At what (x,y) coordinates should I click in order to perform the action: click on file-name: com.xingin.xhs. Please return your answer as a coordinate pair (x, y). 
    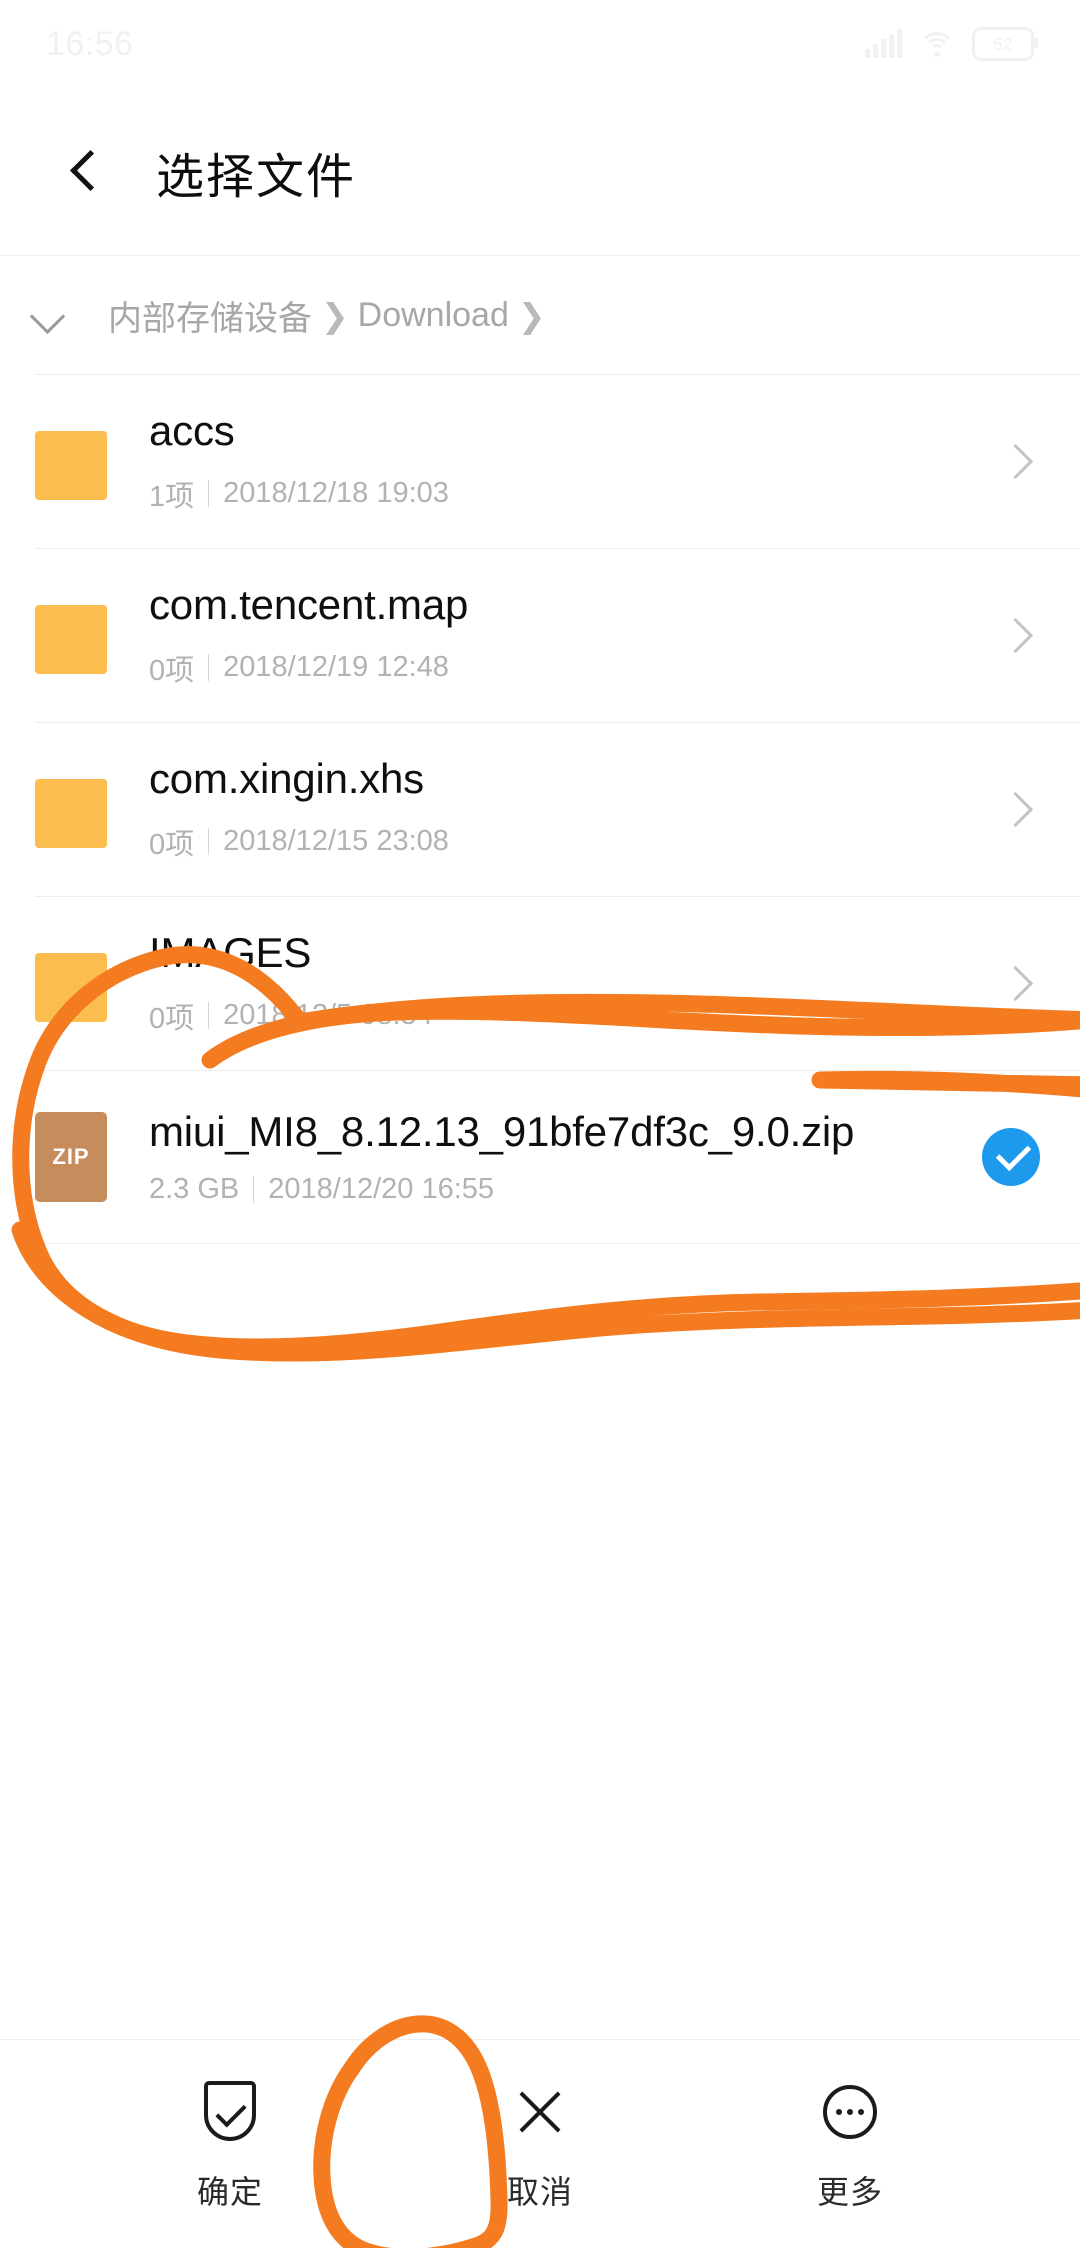
    Looking at the image, I should click on (286, 779).